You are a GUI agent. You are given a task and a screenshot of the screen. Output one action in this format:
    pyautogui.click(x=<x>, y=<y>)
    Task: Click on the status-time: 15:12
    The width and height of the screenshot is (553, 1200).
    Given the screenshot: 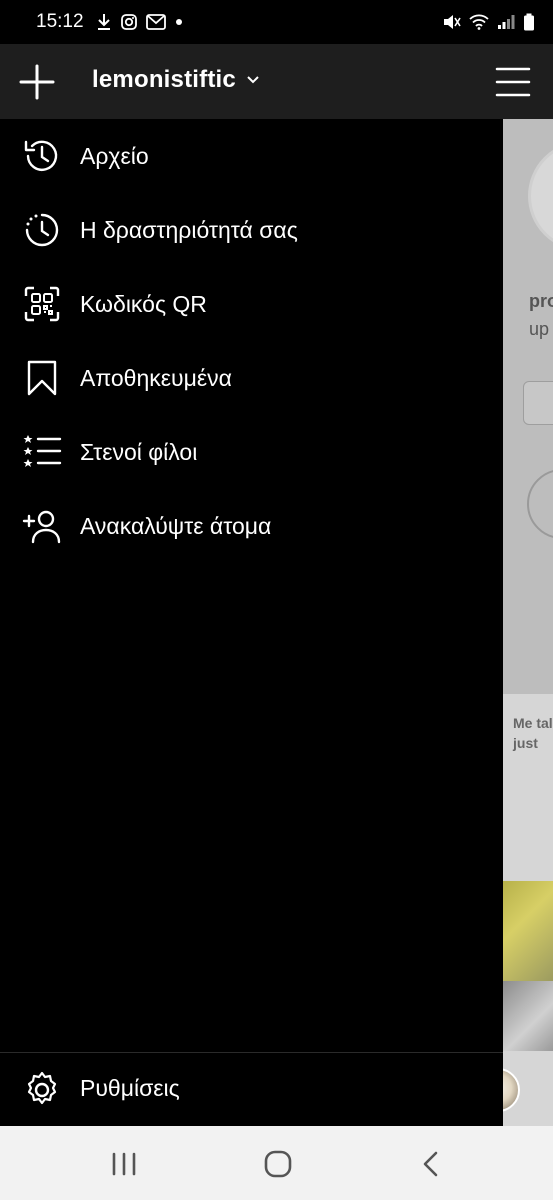 What is the action you would take?
    pyautogui.click(x=60, y=21)
    